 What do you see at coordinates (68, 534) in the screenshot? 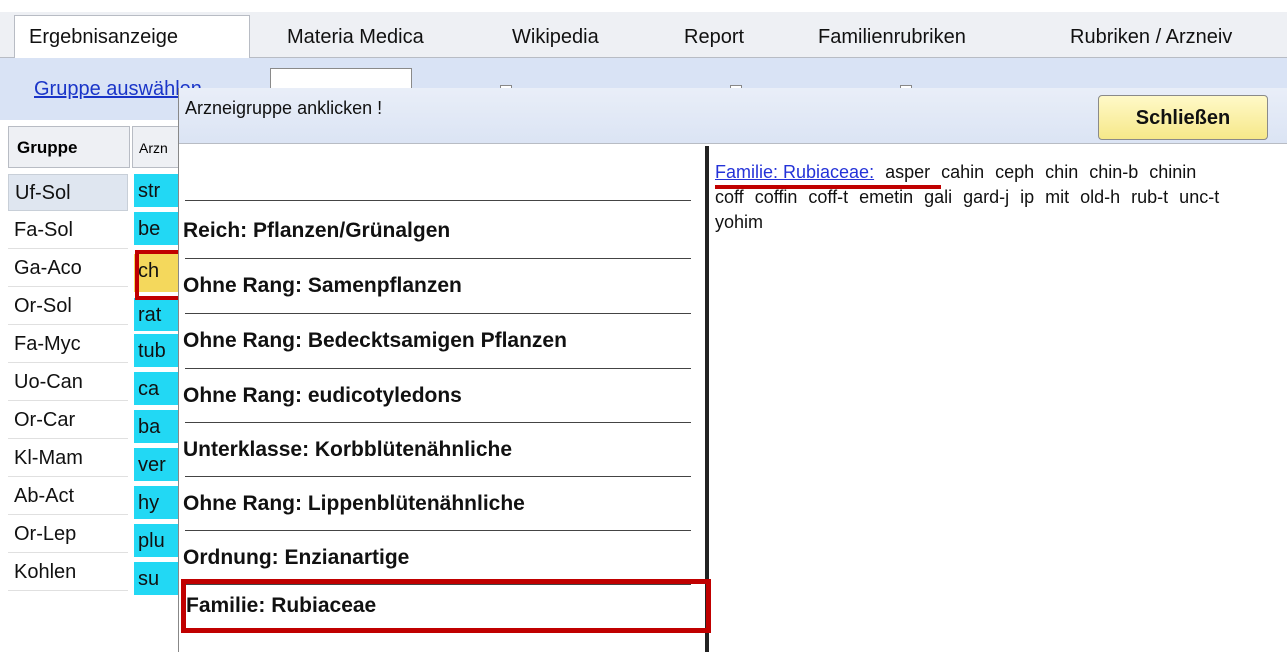
I see `table-row: Or-Lep` at bounding box center [68, 534].